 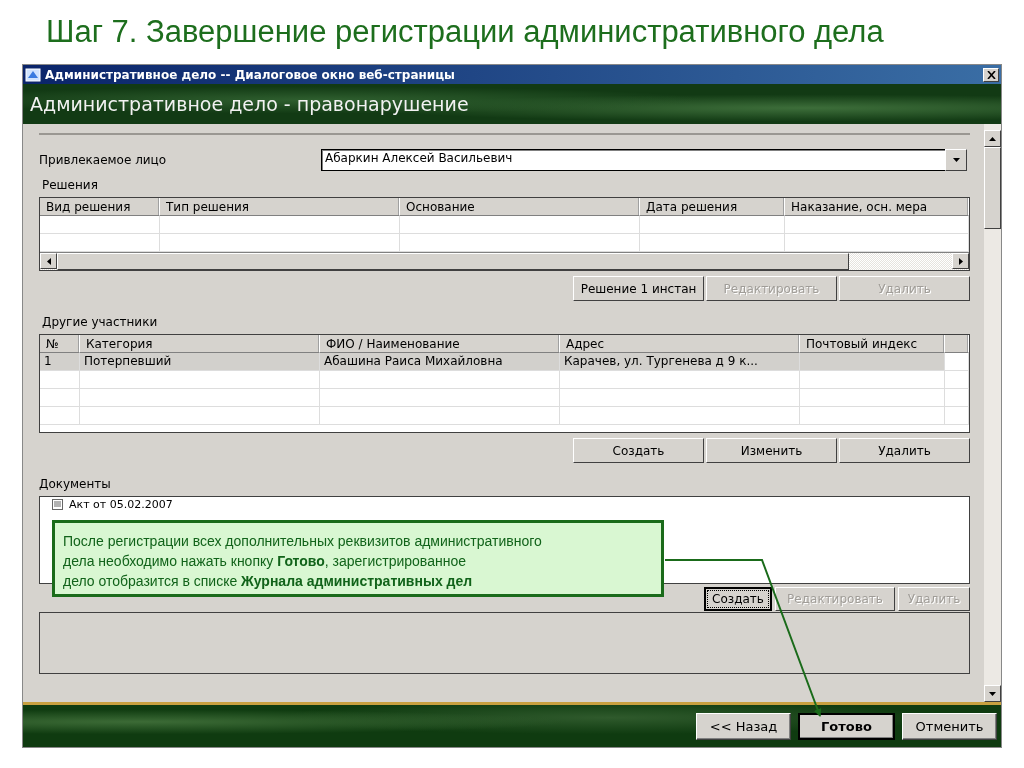 What do you see at coordinates (638, 288) in the screenshot?
I see `action-button: Решение 1 инстан` at bounding box center [638, 288].